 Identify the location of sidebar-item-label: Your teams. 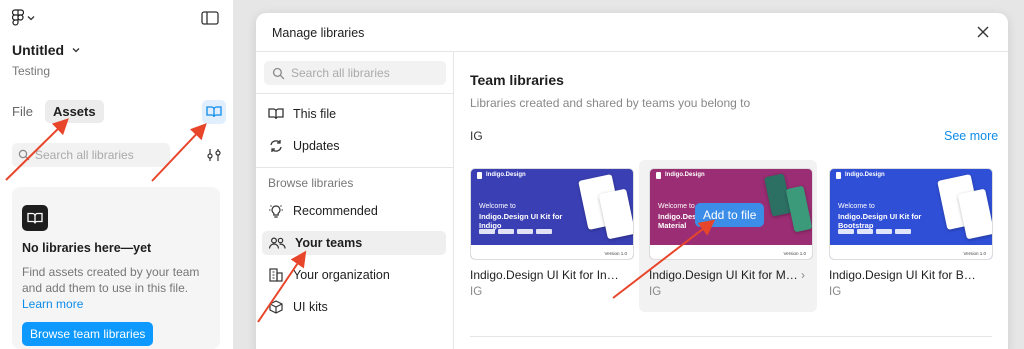
(329, 243).